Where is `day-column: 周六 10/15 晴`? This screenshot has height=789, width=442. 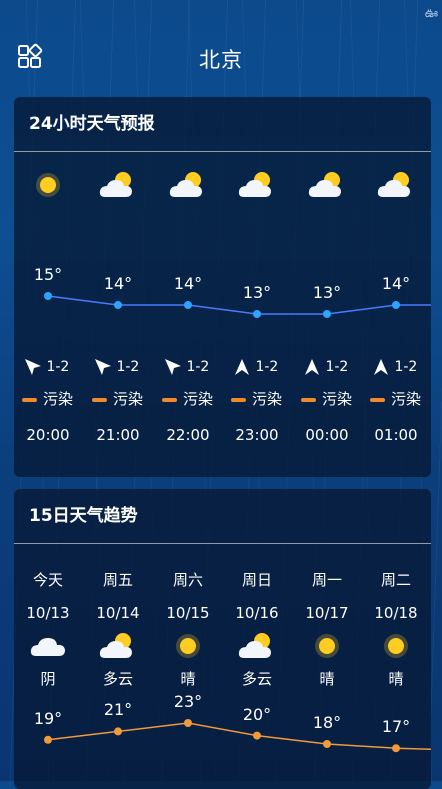 day-column: 周六 10/15 晴 is located at coordinates (188, 629).